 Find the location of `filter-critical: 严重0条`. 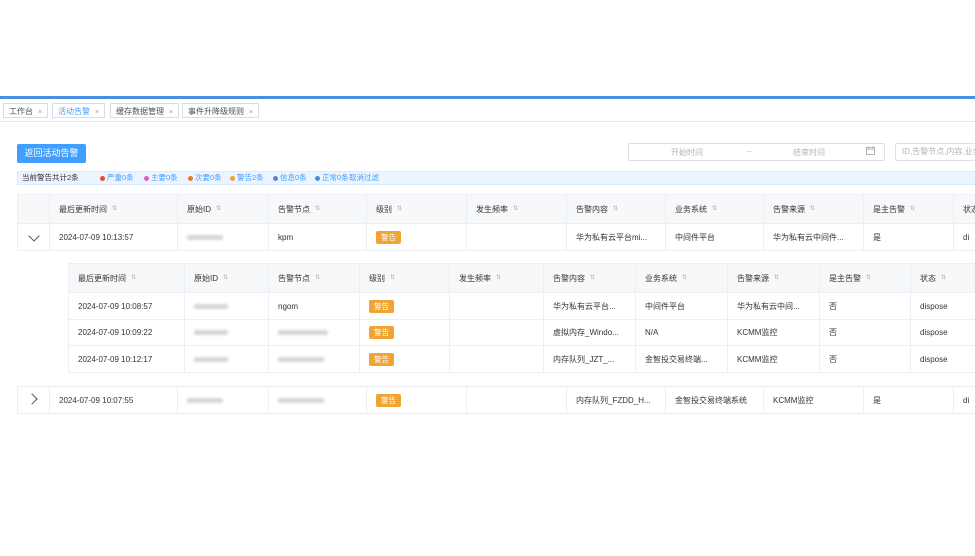

filter-critical: 严重0条 is located at coordinates (117, 178).